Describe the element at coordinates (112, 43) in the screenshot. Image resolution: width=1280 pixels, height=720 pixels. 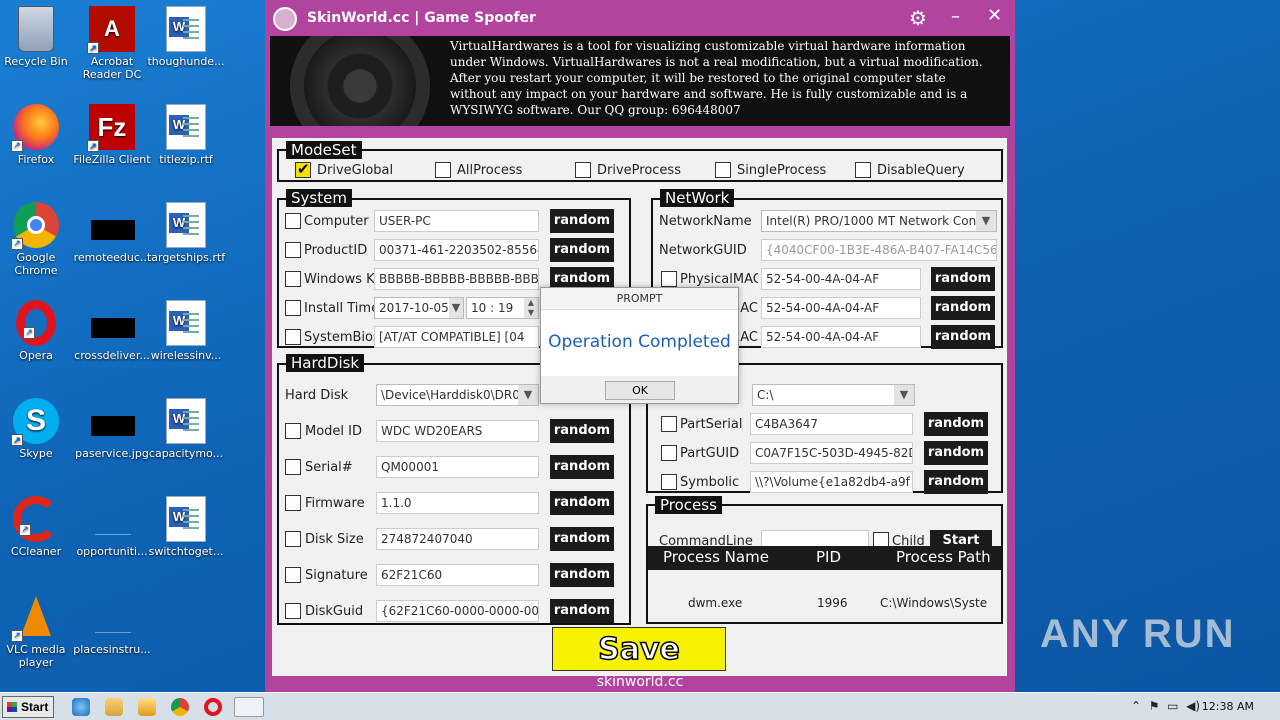
I see `desktop-icon-acrobat: A ↗ Acrobat Reader DC` at that location.